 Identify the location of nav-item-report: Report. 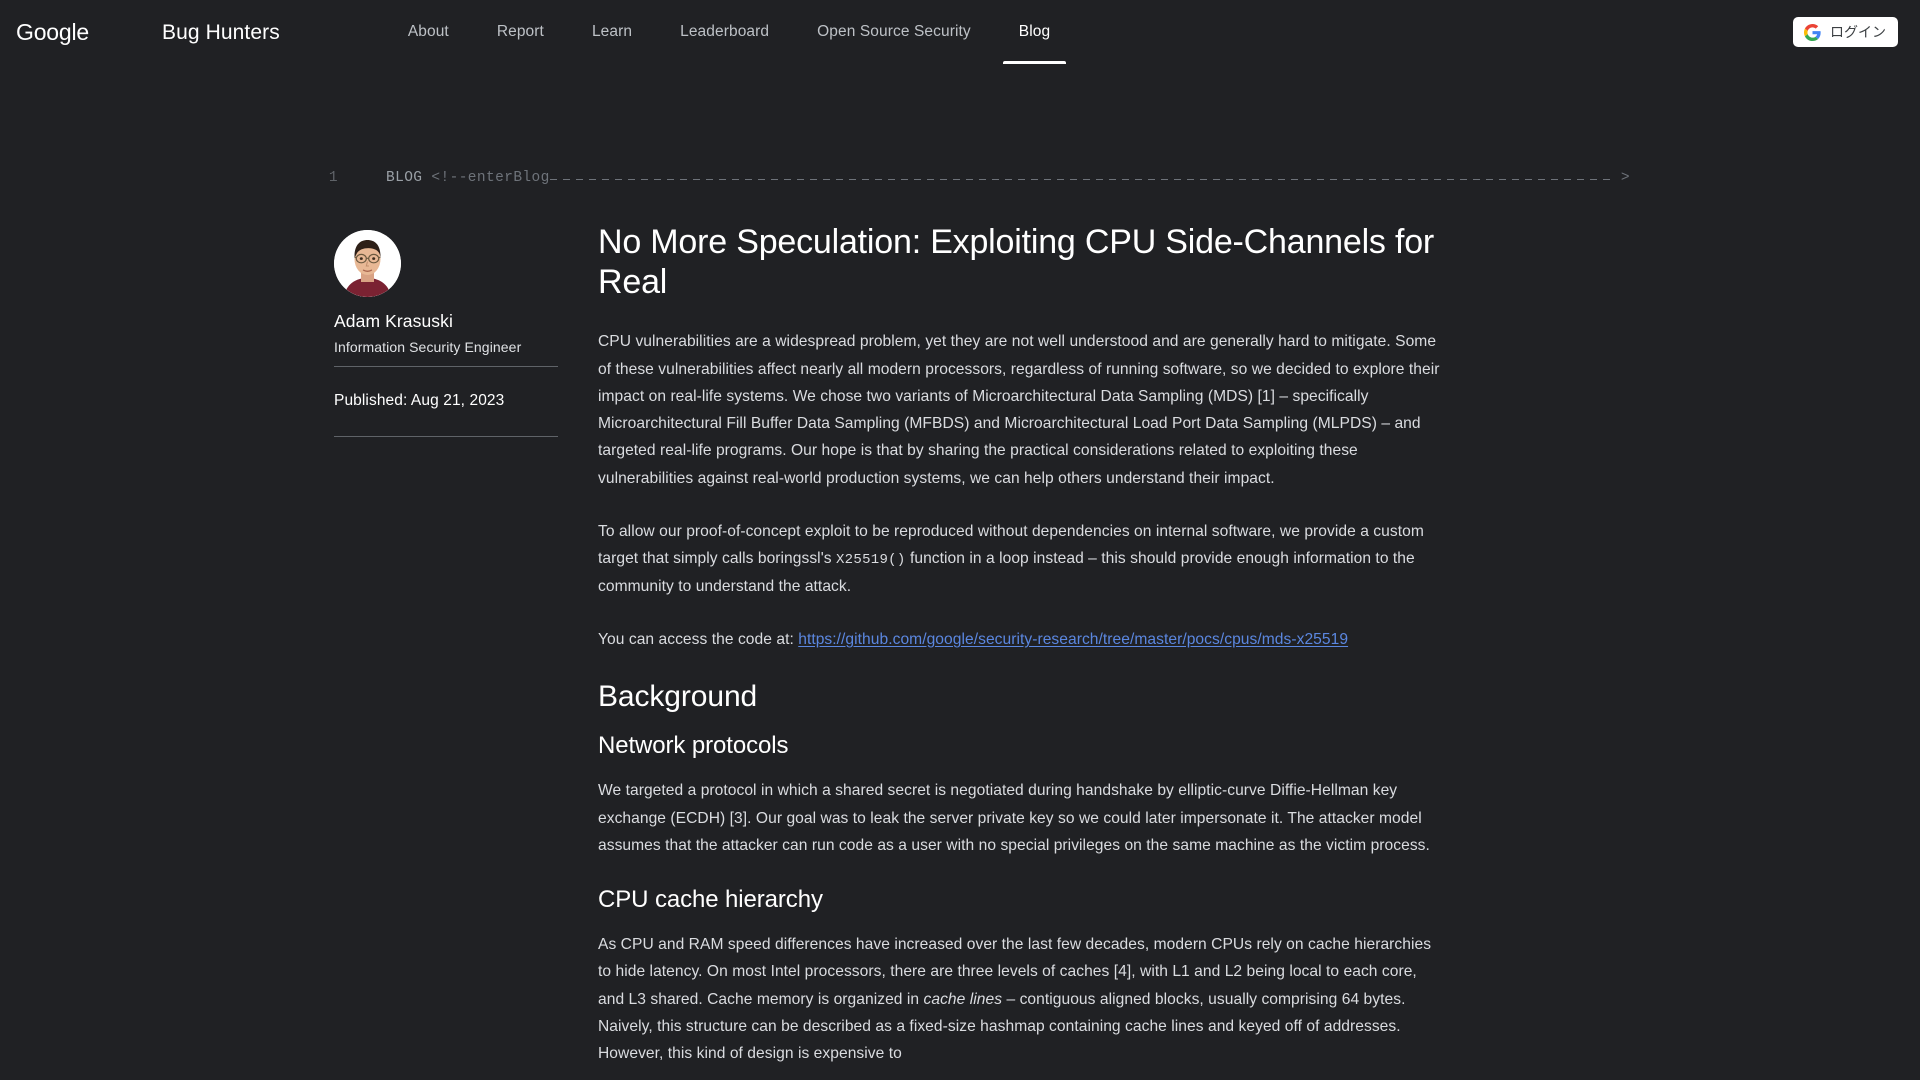
(520, 32).